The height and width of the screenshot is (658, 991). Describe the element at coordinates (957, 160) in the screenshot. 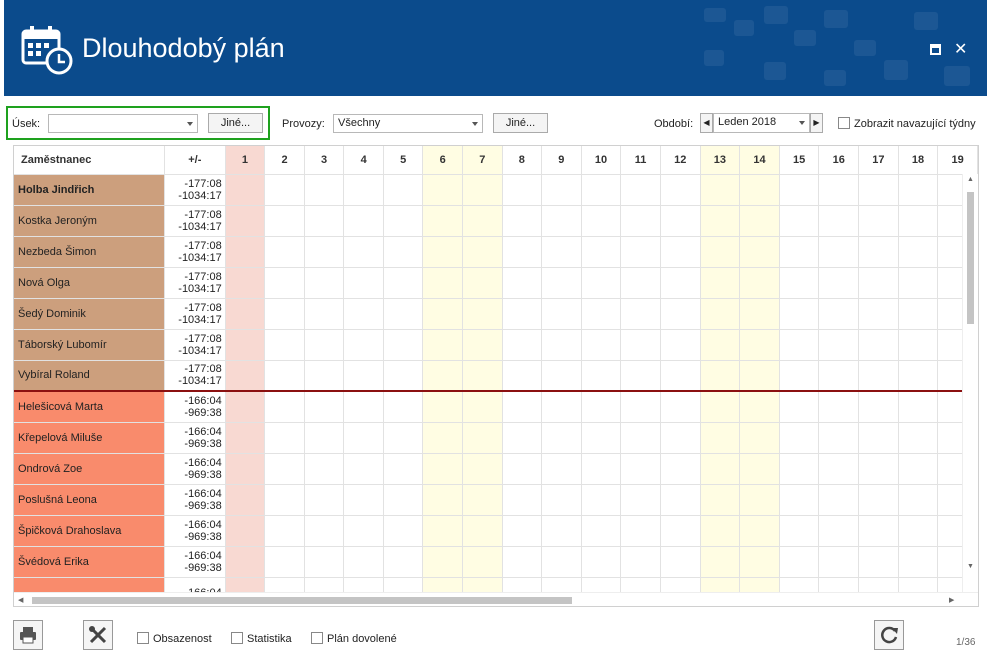

I see `day-column-header: 19` at that location.